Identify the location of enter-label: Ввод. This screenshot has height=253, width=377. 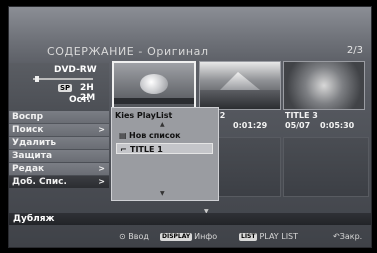
(138, 236).